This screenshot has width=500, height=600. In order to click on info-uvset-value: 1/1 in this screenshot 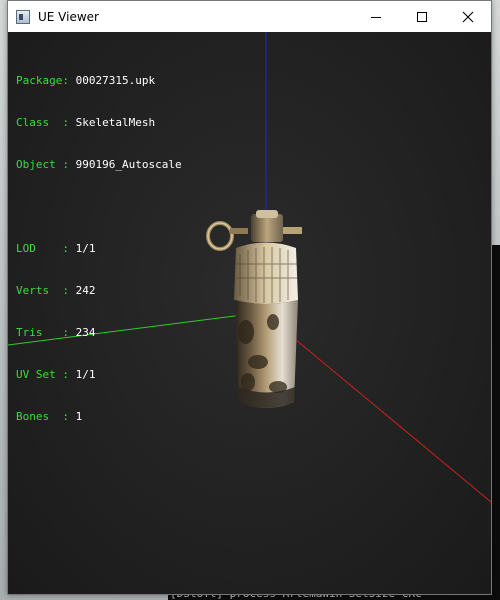, I will do `click(85, 374)`.